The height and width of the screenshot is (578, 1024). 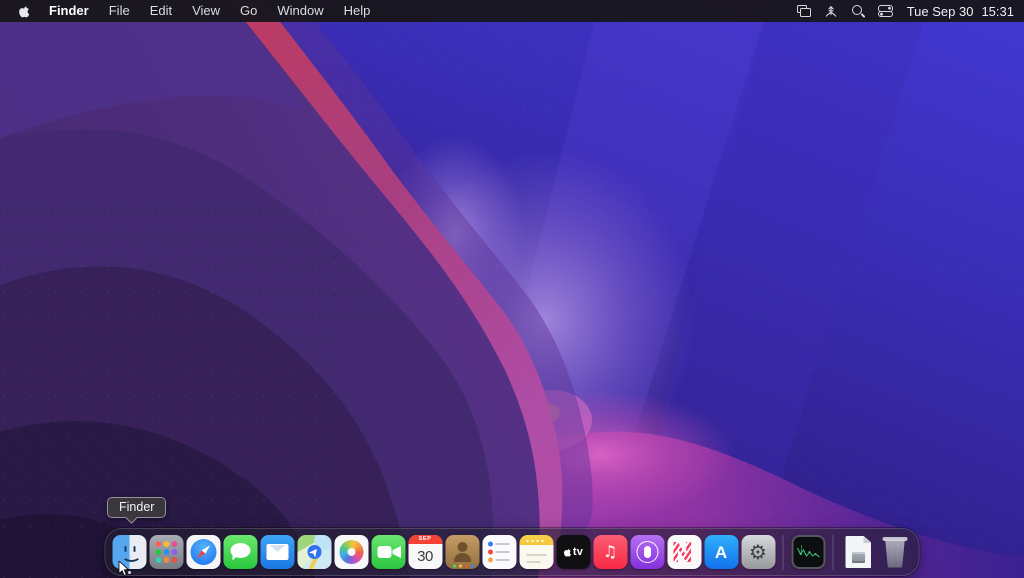 I want to click on remote-desktop-icon, so click(x=831, y=11).